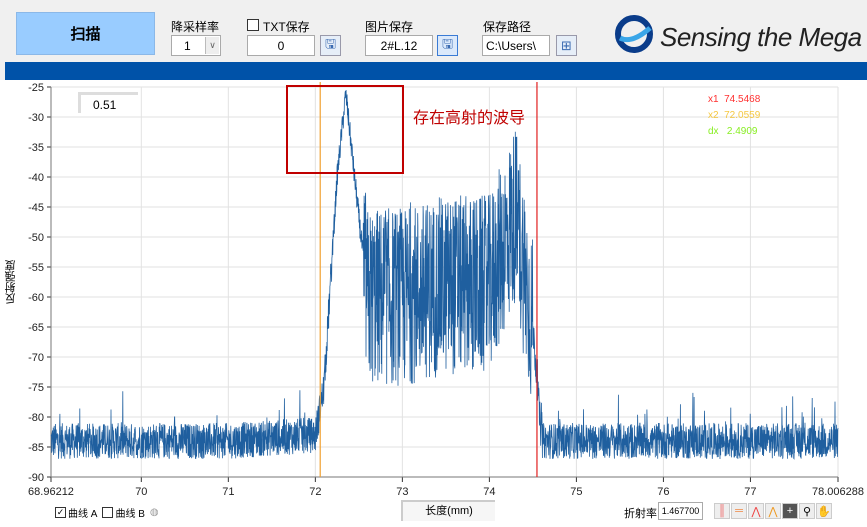 The image size is (867, 527). I want to click on y-tick-label: -25, so click(36, 88).